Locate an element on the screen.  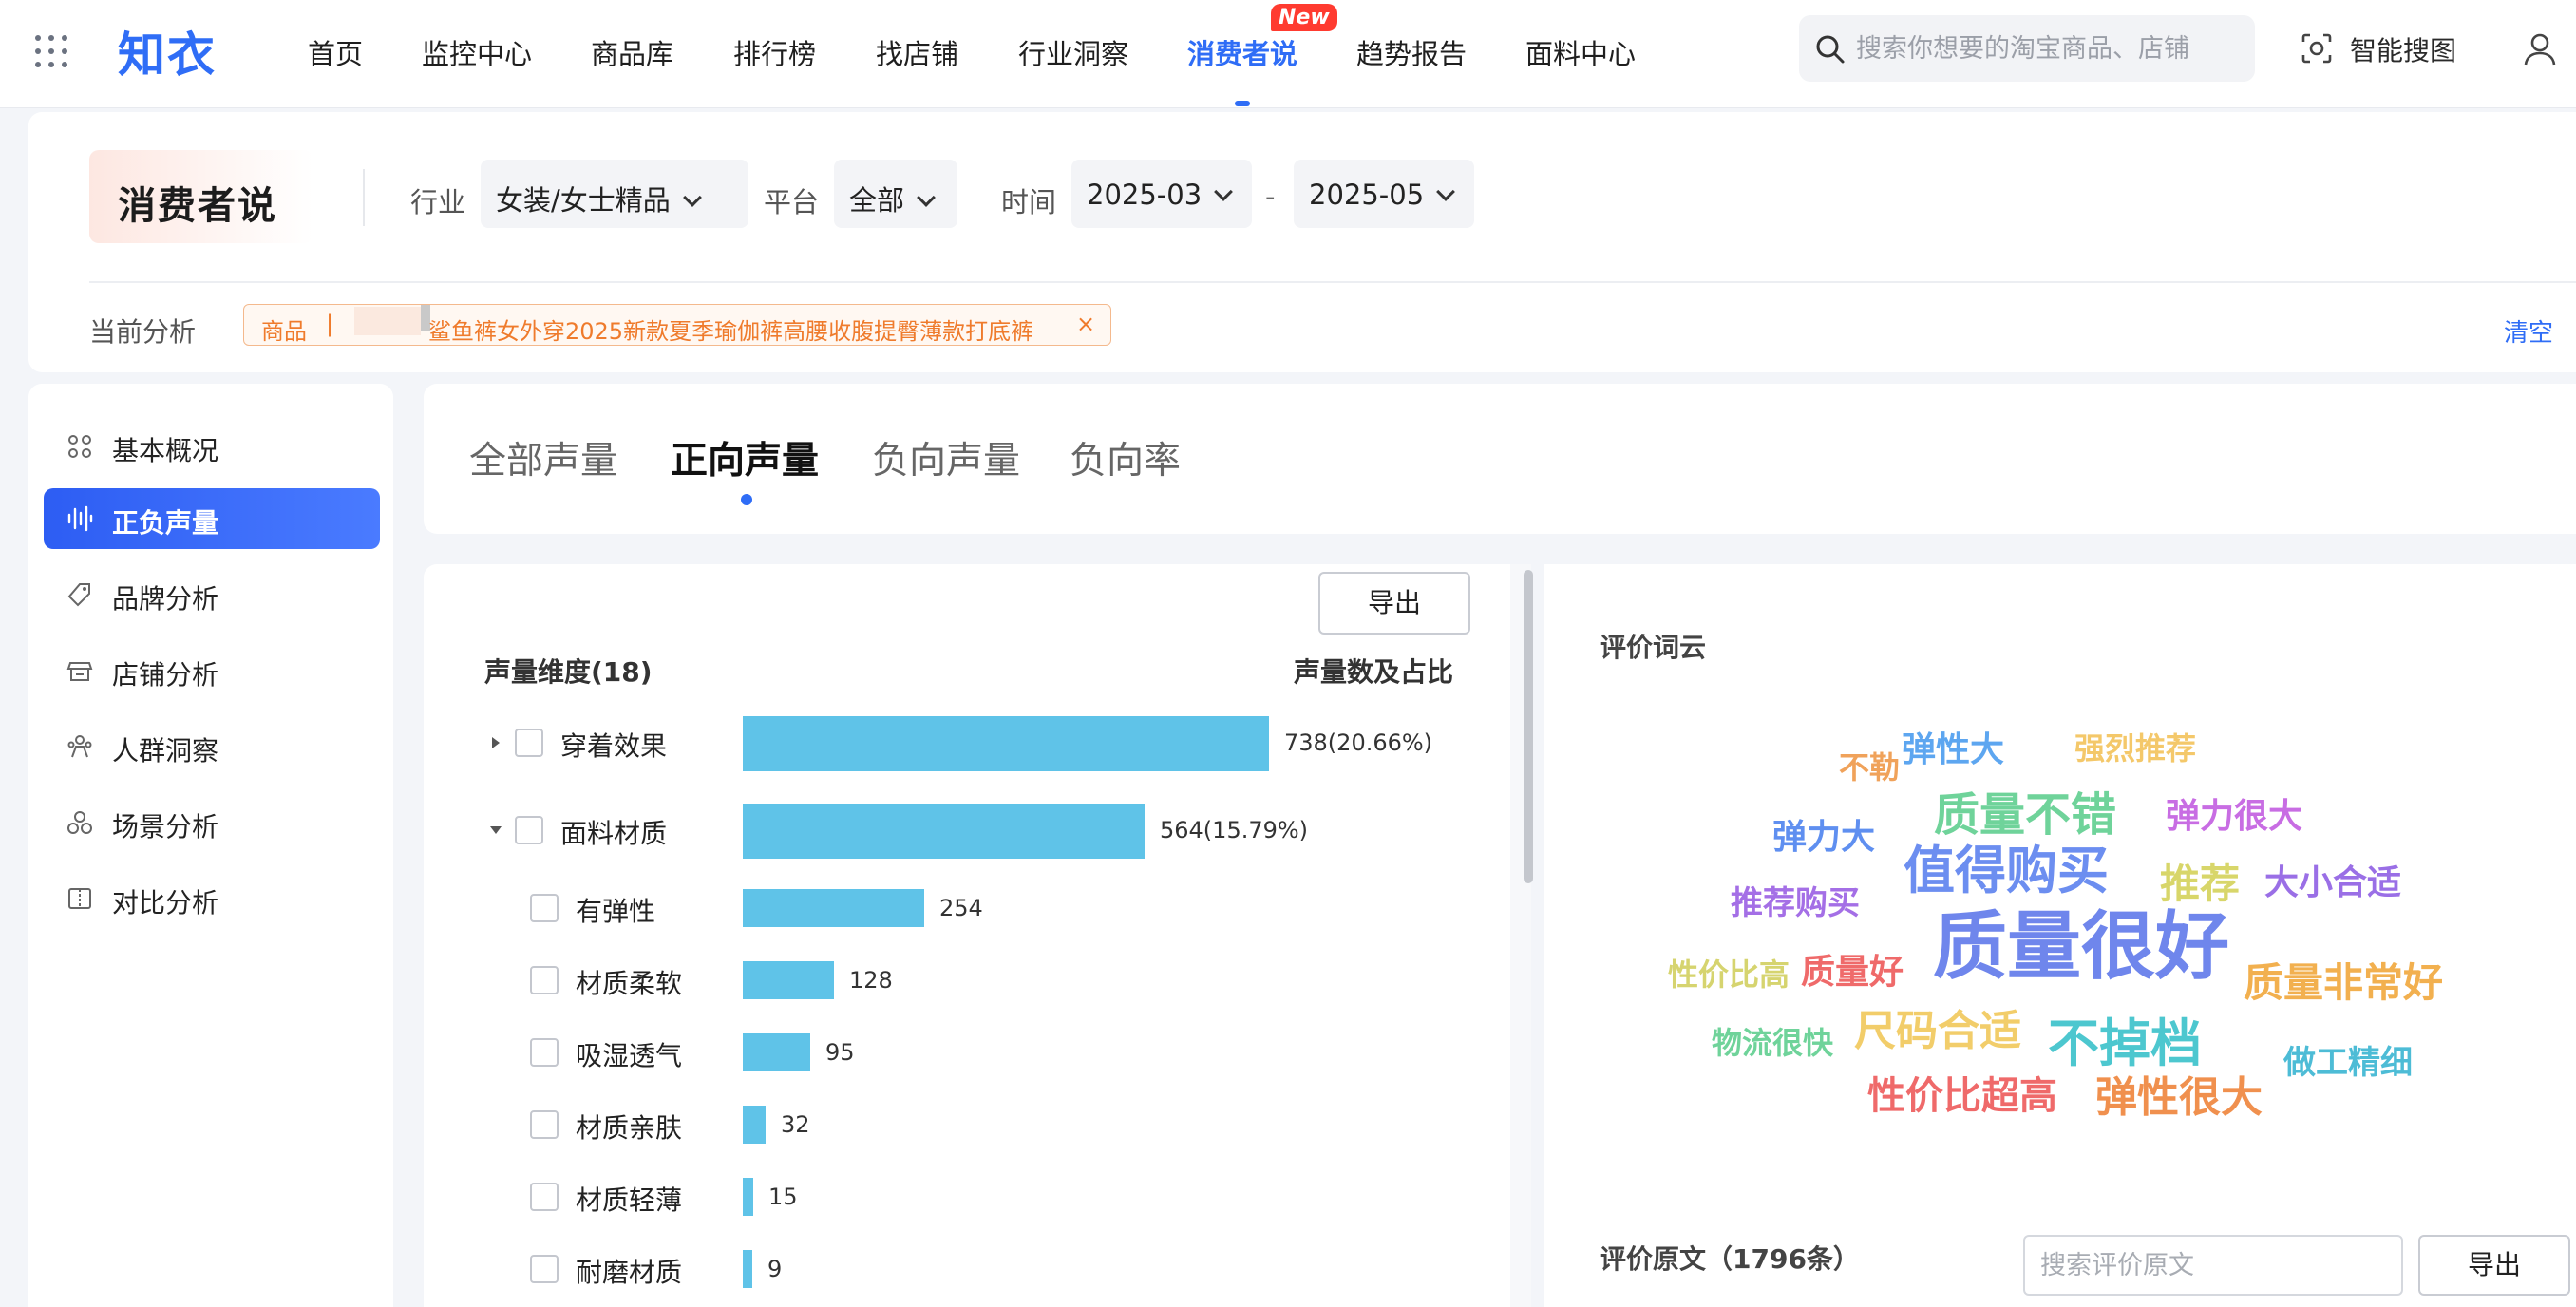
time-label: 时间 is located at coordinates (1029, 202).